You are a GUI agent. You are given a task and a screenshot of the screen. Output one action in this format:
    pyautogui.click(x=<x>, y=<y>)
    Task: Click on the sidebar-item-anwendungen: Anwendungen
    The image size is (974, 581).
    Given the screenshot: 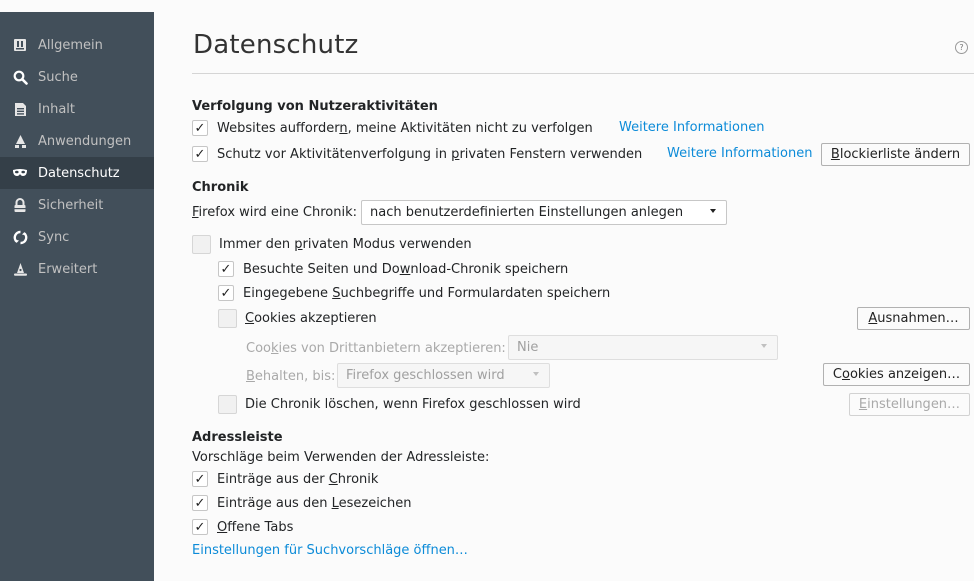 What is the action you would take?
    pyautogui.click(x=77, y=141)
    